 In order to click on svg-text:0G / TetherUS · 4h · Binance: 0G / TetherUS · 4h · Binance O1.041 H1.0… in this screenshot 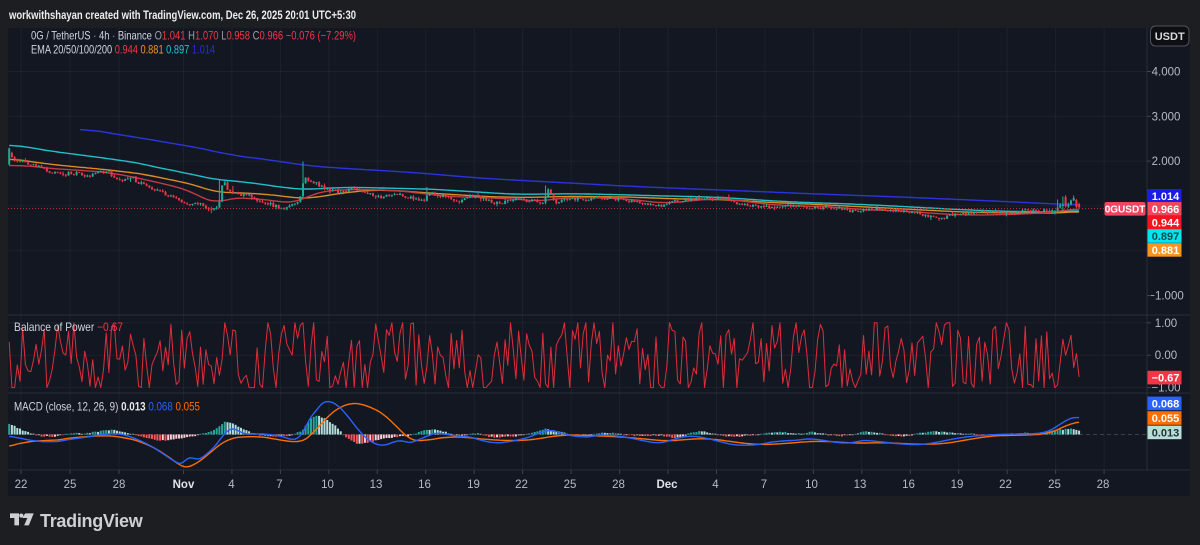, I will do `click(193, 36)`.